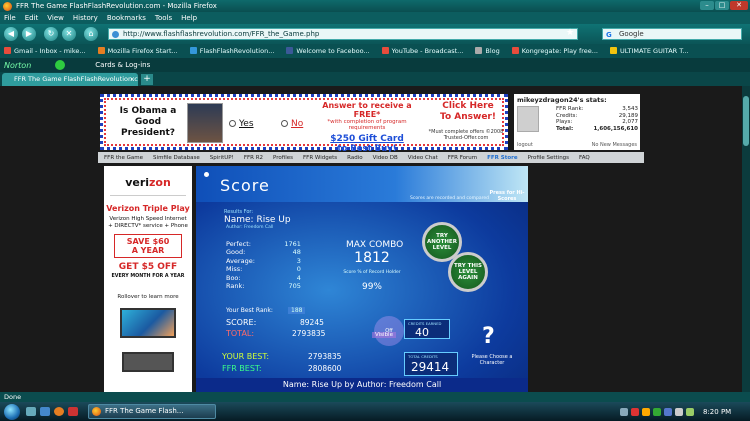  What do you see at coordinates (525, 145) in the screenshot?
I see `logout-link: logout` at bounding box center [525, 145].